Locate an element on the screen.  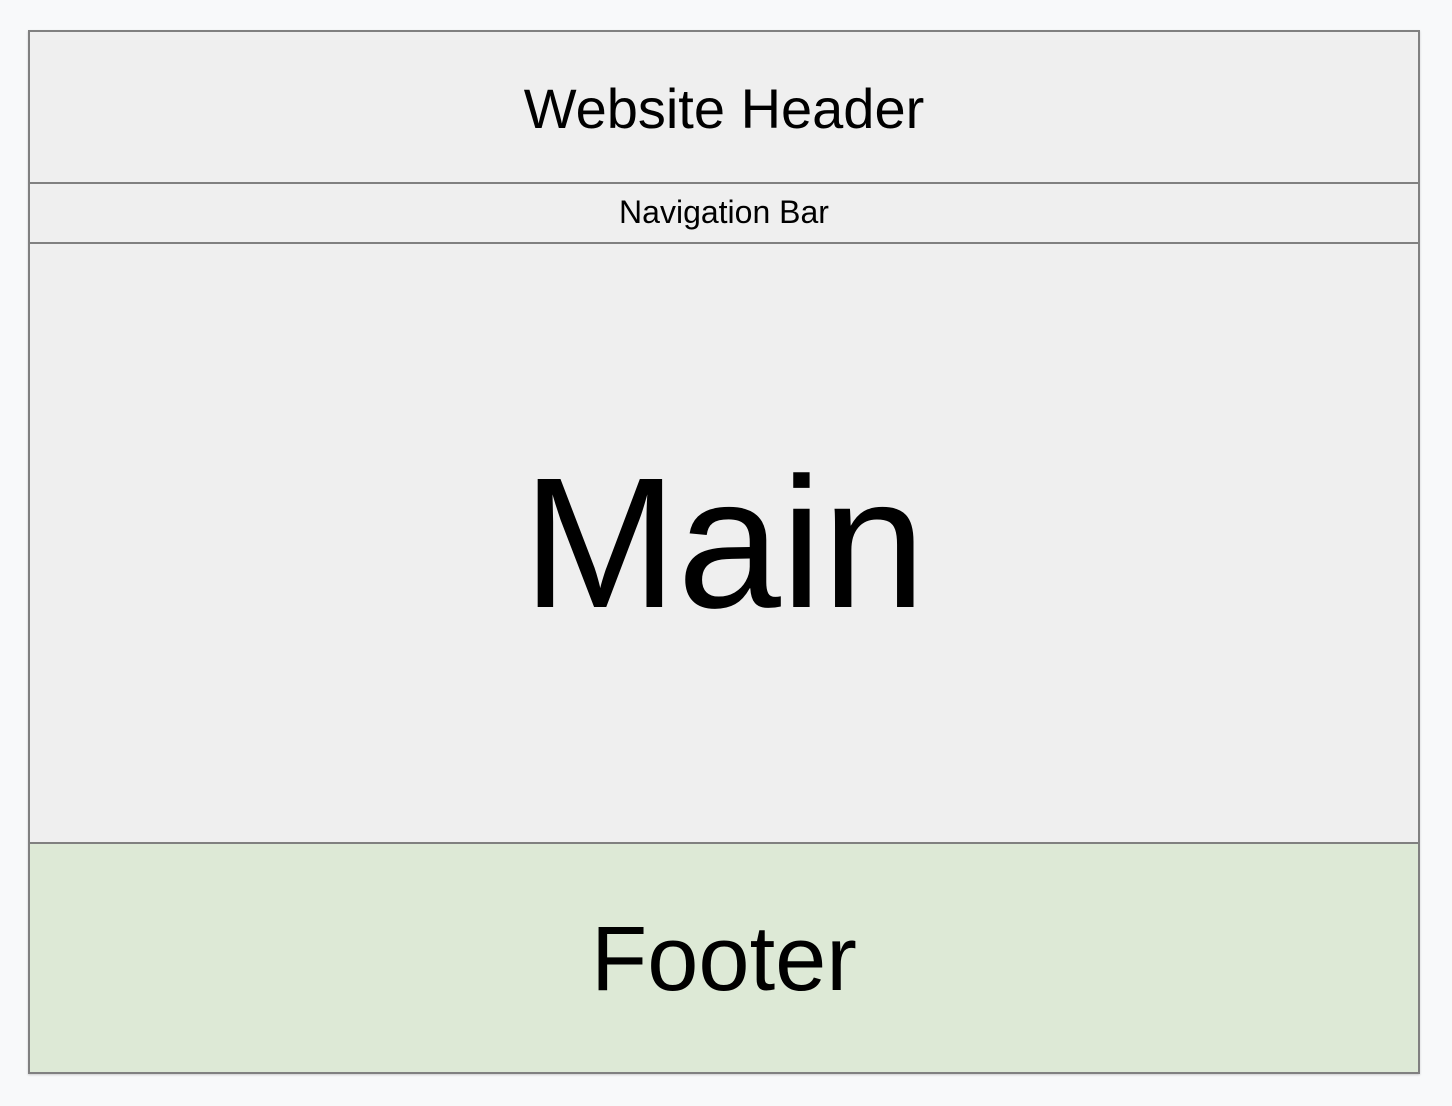
header-region: Website Header is located at coordinates (724, 108).